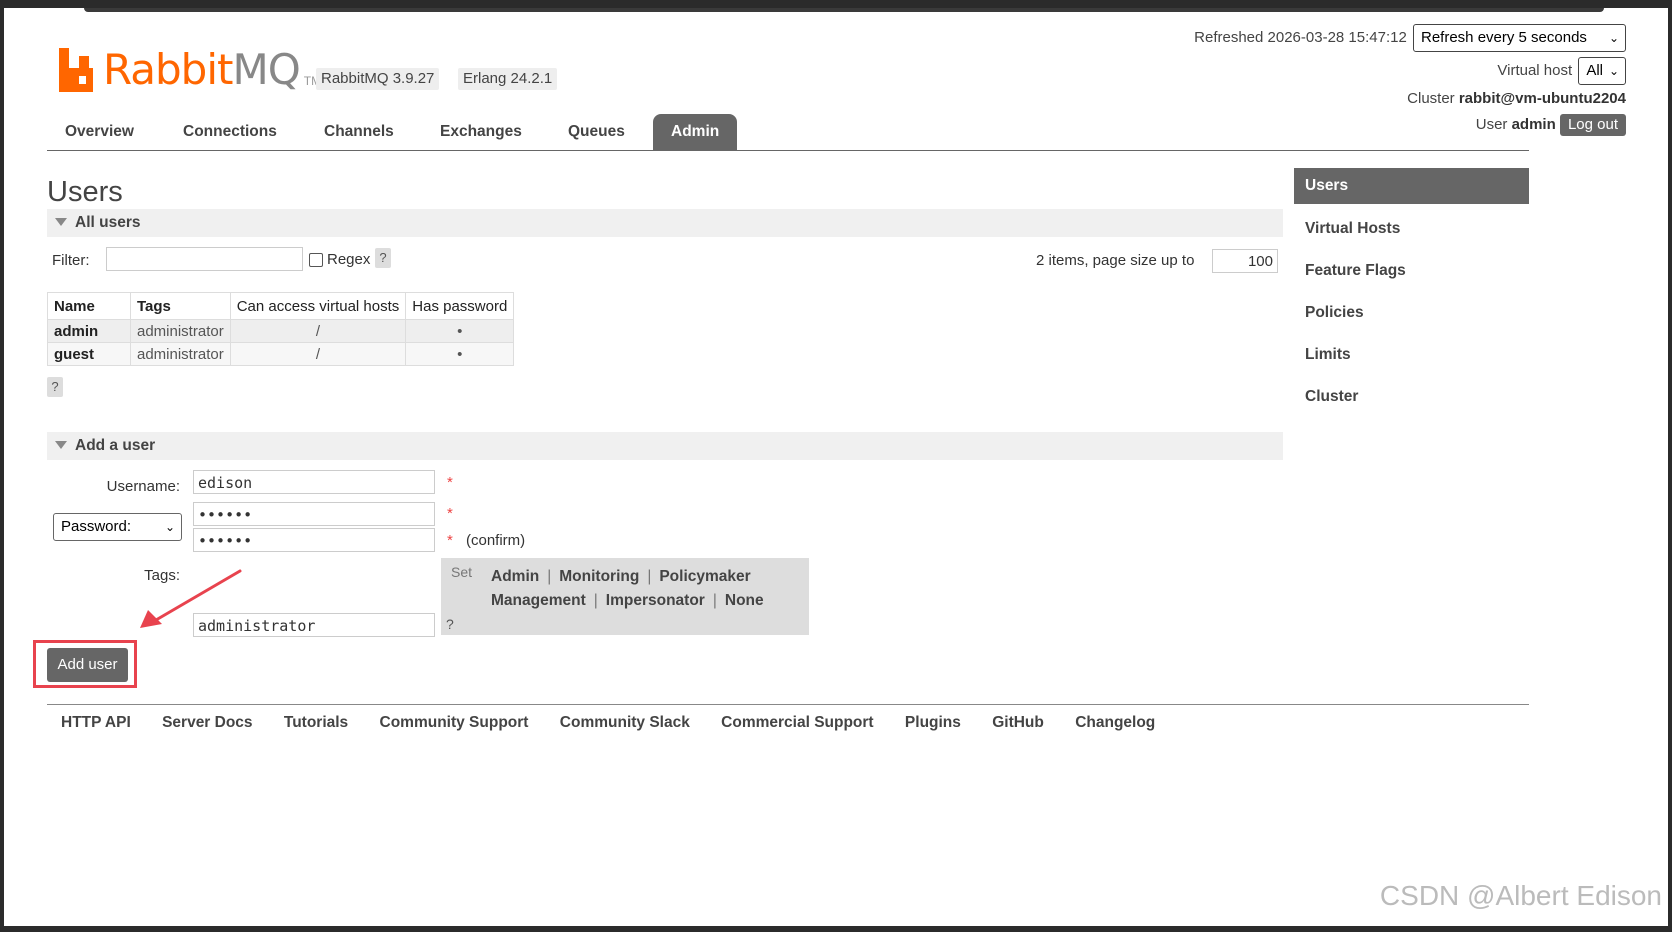 The height and width of the screenshot is (932, 1672). What do you see at coordinates (797, 722) in the screenshot?
I see `footer-link-commercial-support: Commercial Support` at bounding box center [797, 722].